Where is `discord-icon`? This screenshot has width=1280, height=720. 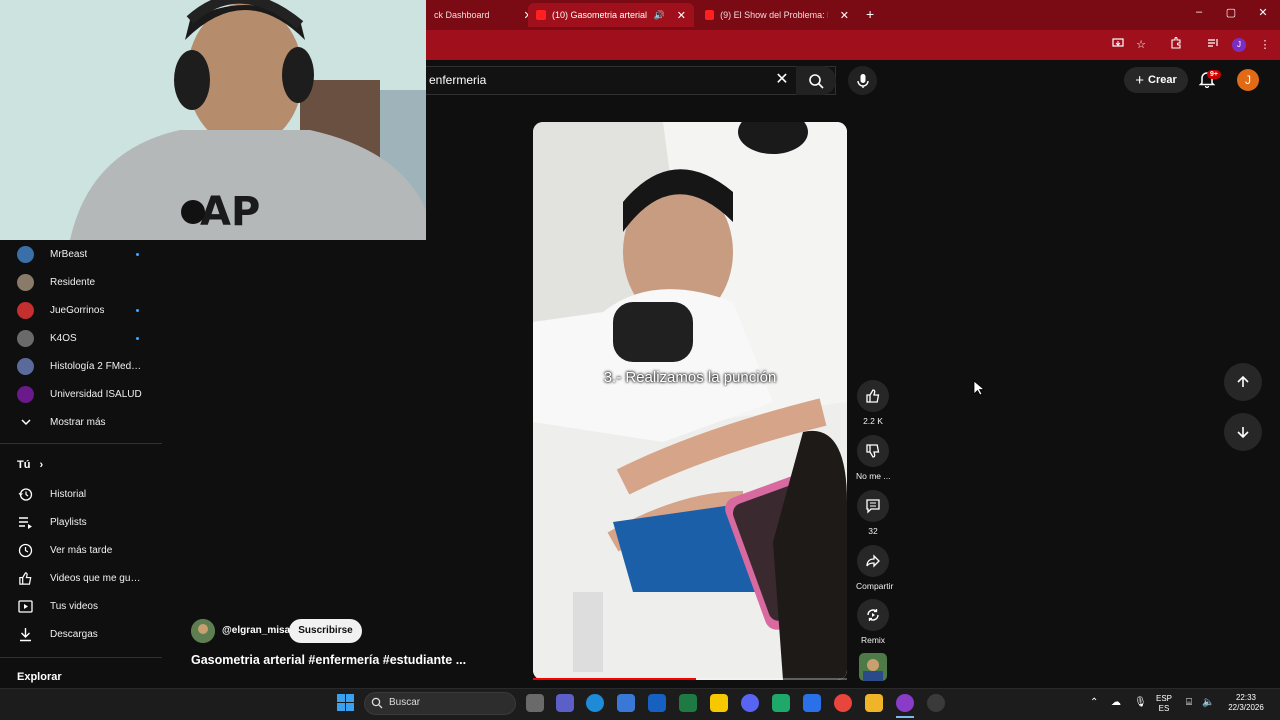
discord-icon is located at coordinates (750, 703).